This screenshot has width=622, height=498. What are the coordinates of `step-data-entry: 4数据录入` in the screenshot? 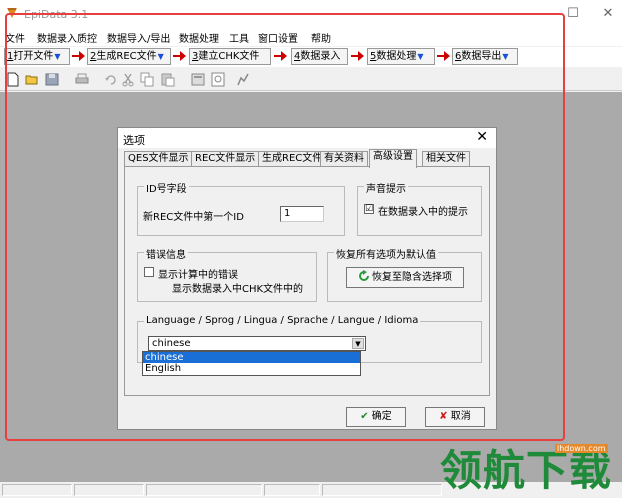 It's located at (319, 56).